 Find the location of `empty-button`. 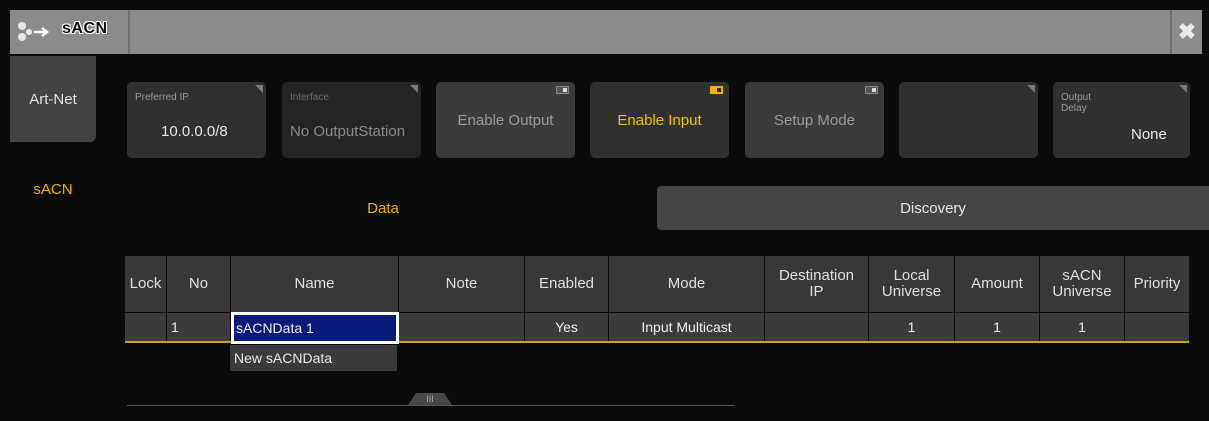

empty-button is located at coordinates (968, 120).